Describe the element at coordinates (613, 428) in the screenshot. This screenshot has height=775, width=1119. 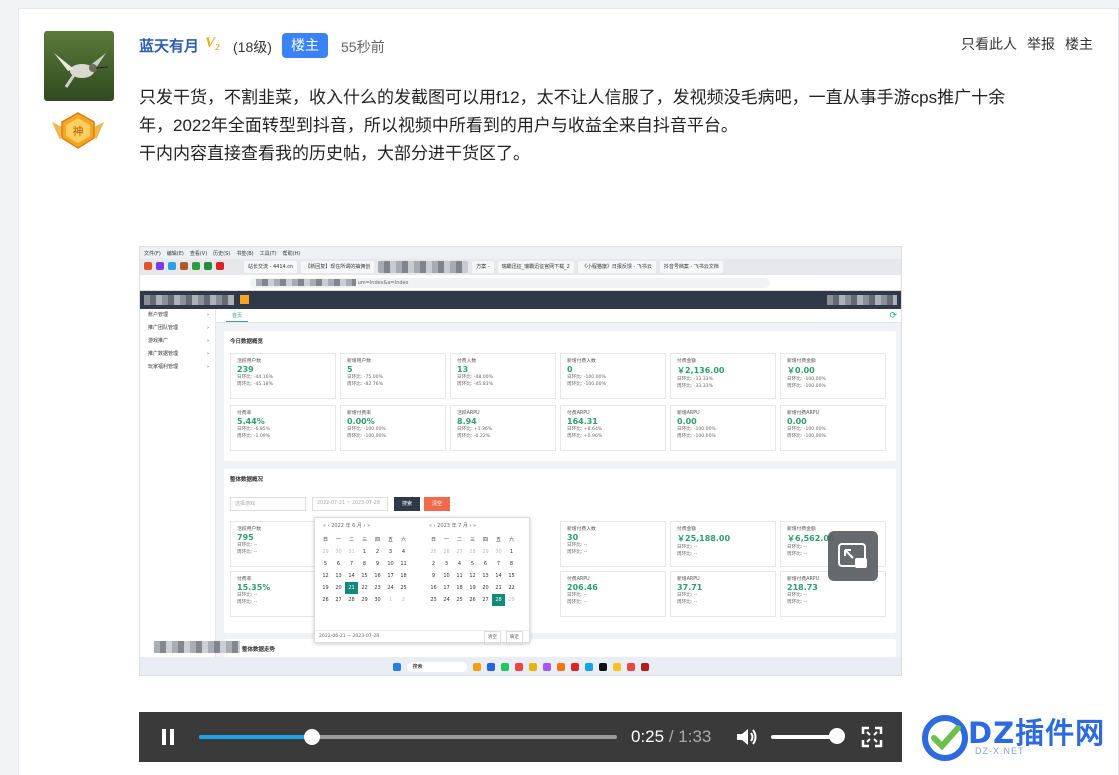
I see `stat-card: 付费ARPU 164.31 日环比: +8.64% 周环比: +0.96%` at that location.